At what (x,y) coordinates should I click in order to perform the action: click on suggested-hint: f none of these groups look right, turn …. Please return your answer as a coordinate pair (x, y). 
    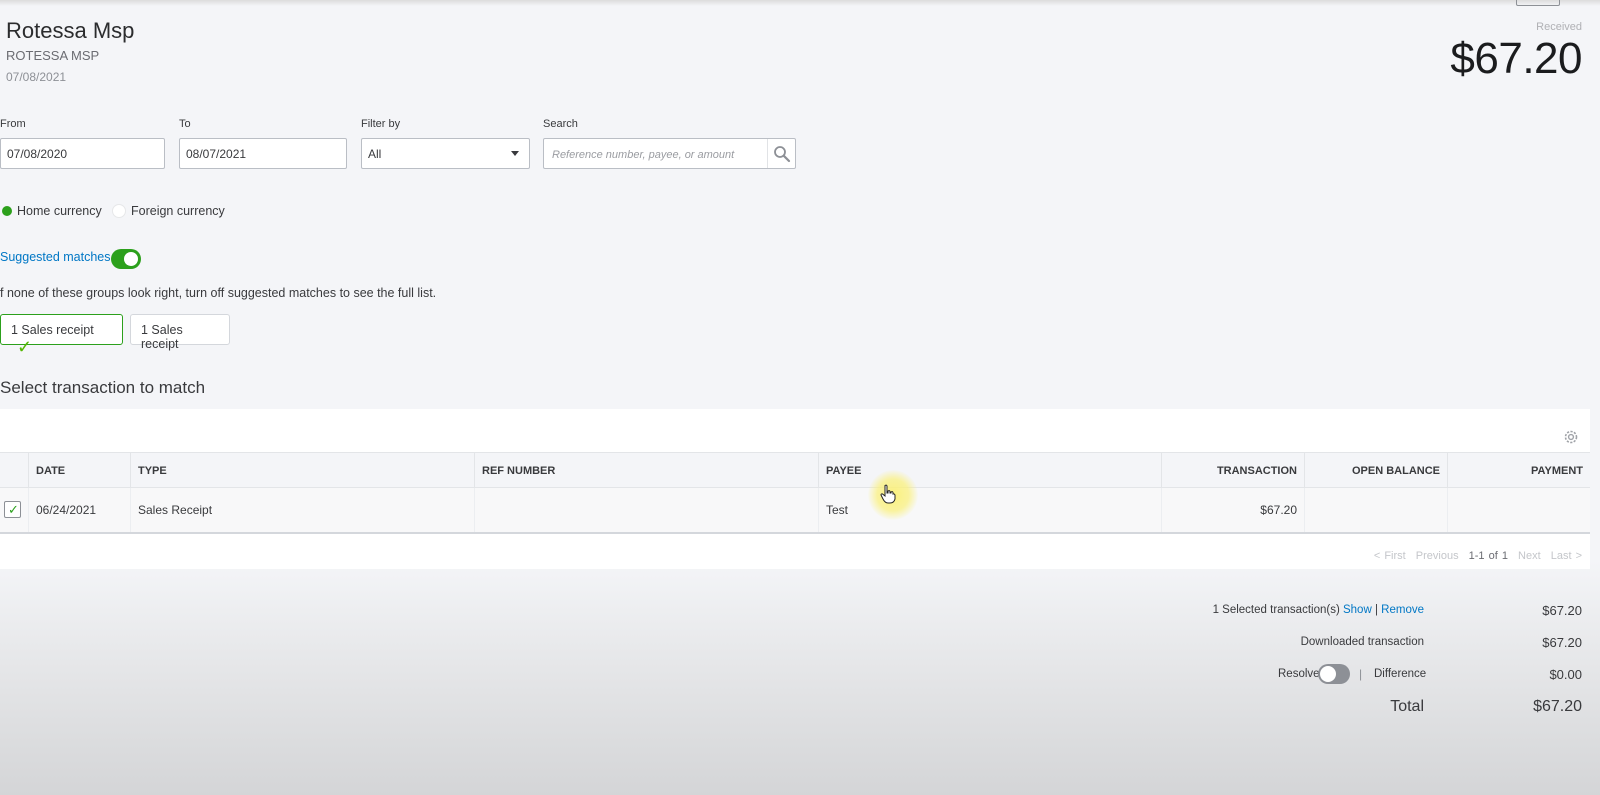
    Looking at the image, I should click on (218, 293).